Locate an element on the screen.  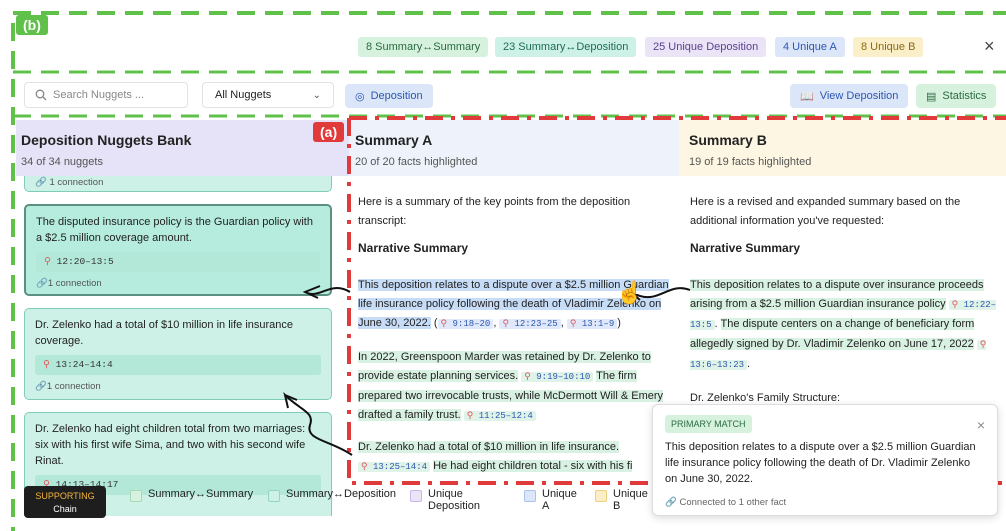
legend-label: Summary↔Deposition is located at coordinates (341, 494).